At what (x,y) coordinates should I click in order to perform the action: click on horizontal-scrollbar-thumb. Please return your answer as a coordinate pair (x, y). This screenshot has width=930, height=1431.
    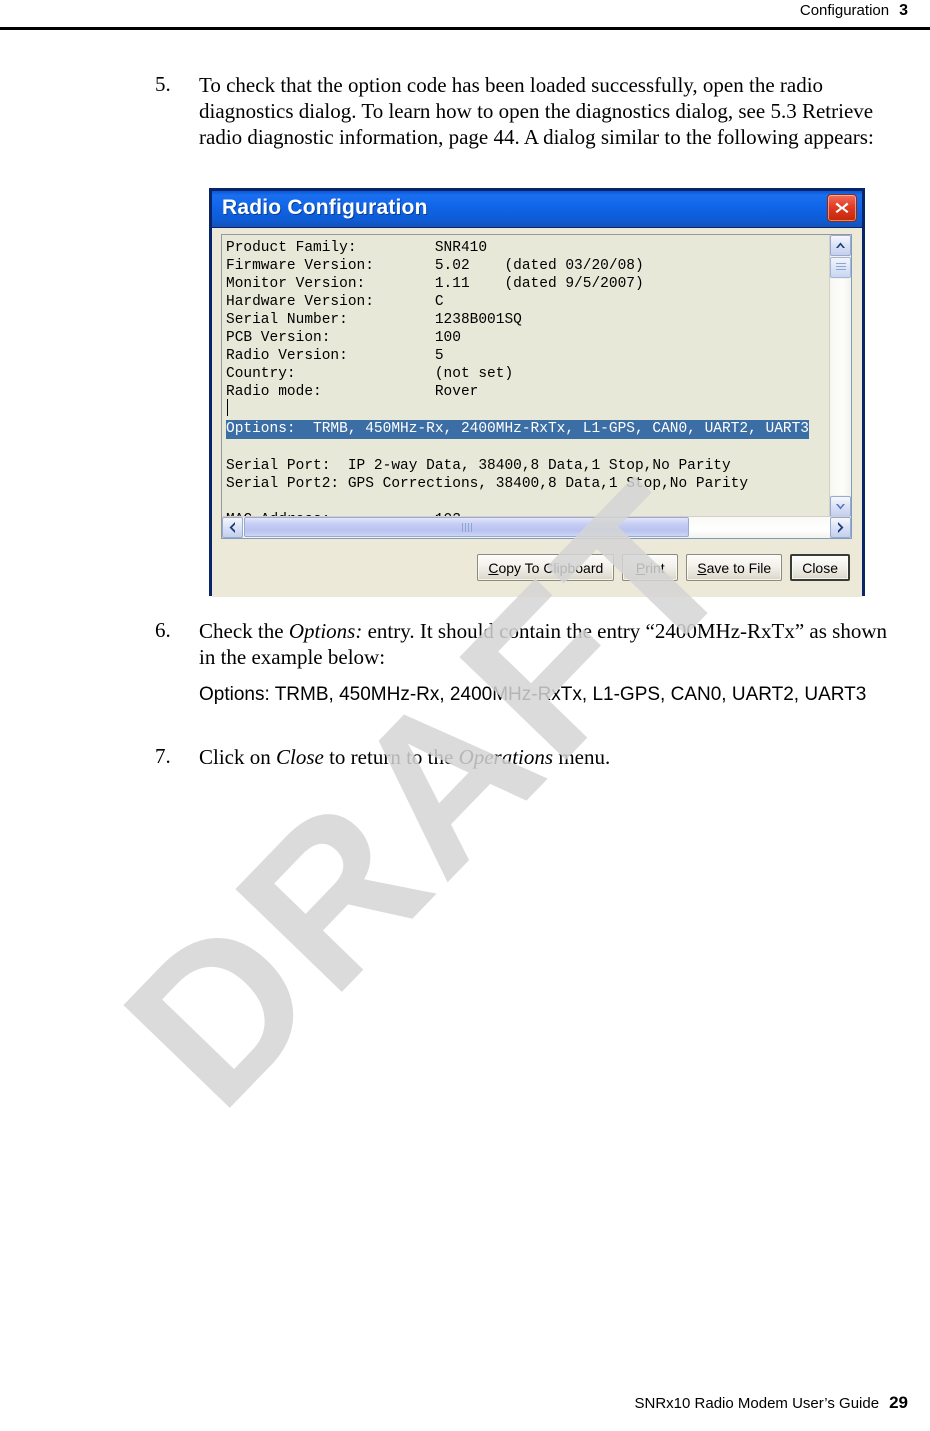
    Looking at the image, I should click on (466, 527).